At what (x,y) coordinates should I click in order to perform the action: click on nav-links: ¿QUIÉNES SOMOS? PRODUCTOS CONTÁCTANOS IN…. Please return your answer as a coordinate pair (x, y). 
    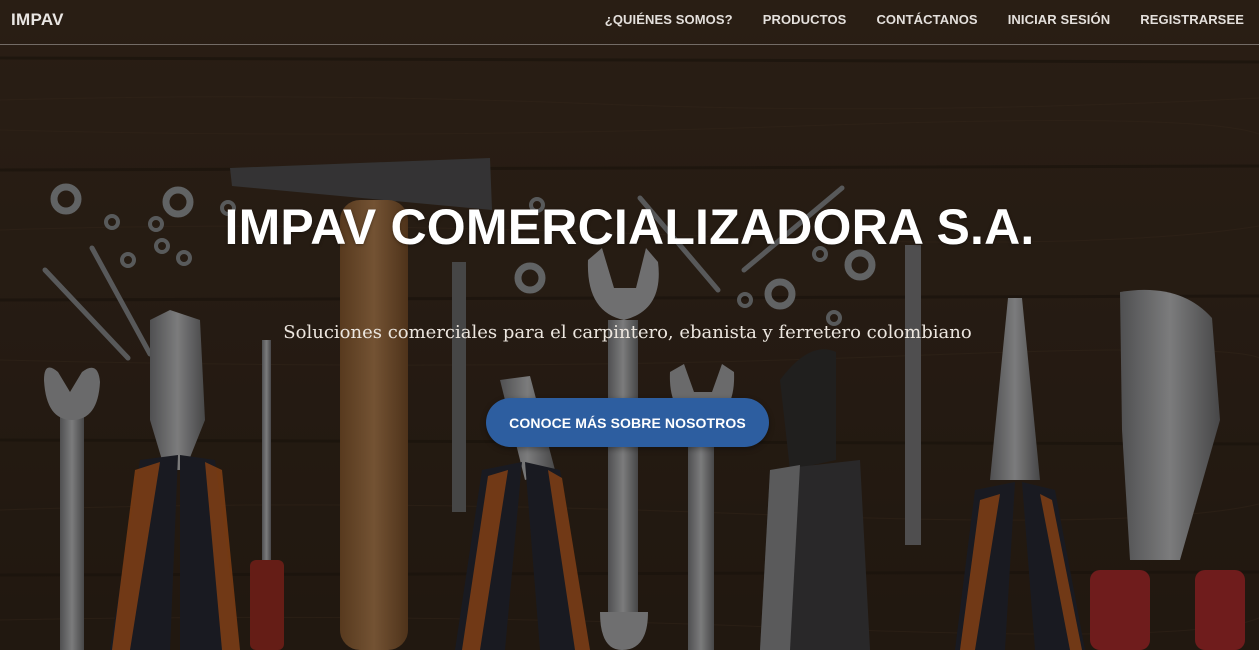
    Looking at the image, I should click on (924, 19).